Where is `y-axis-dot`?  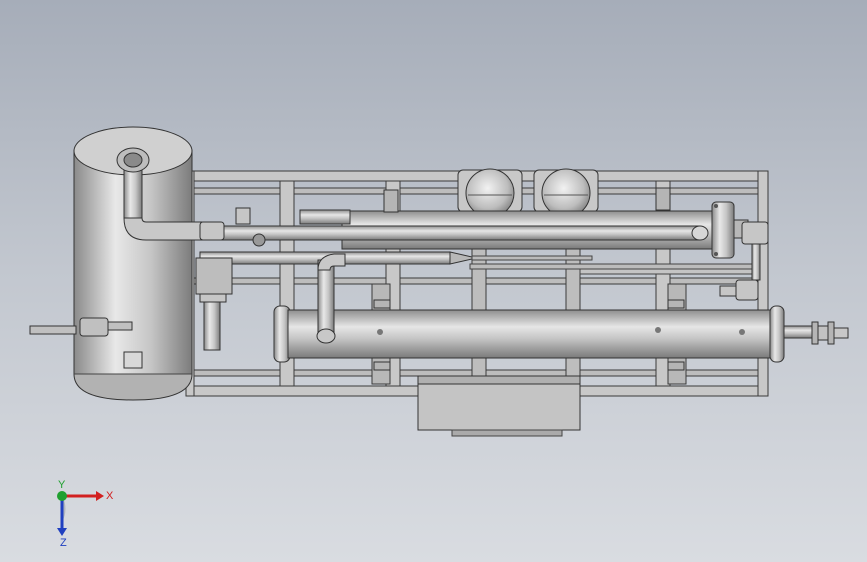 y-axis-dot is located at coordinates (62, 496).